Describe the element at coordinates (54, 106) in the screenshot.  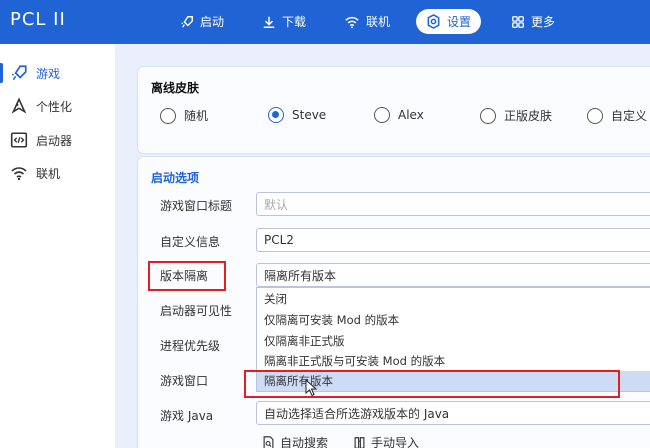
I see `sidebar-item-label: 个性化` at that location.